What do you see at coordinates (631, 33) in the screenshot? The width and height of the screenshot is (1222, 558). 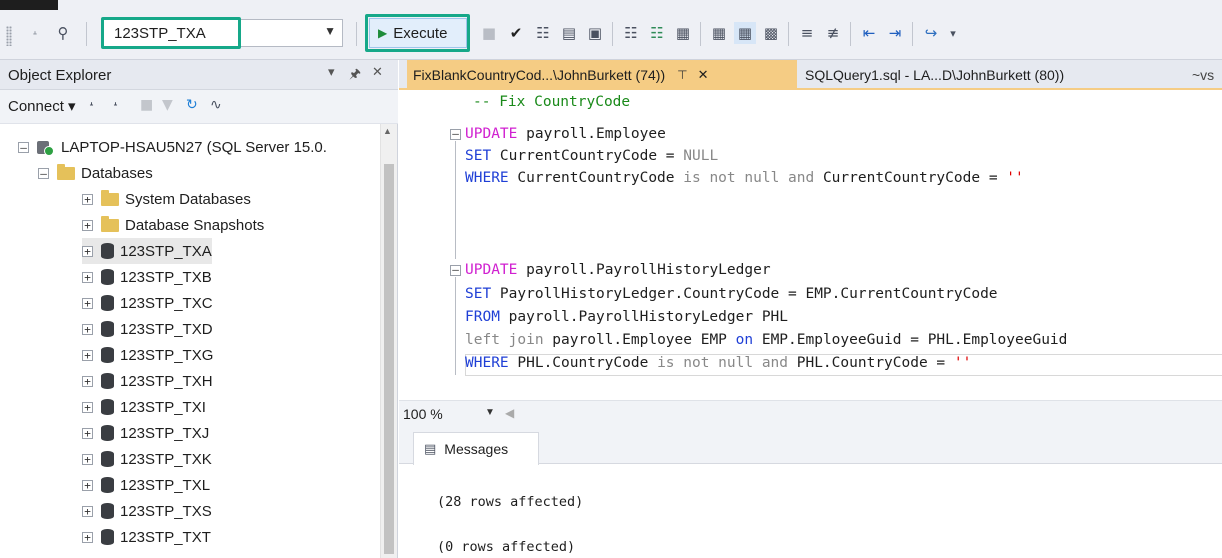 I see `query-options-icon: ☷` at bounding box center [631, 33].